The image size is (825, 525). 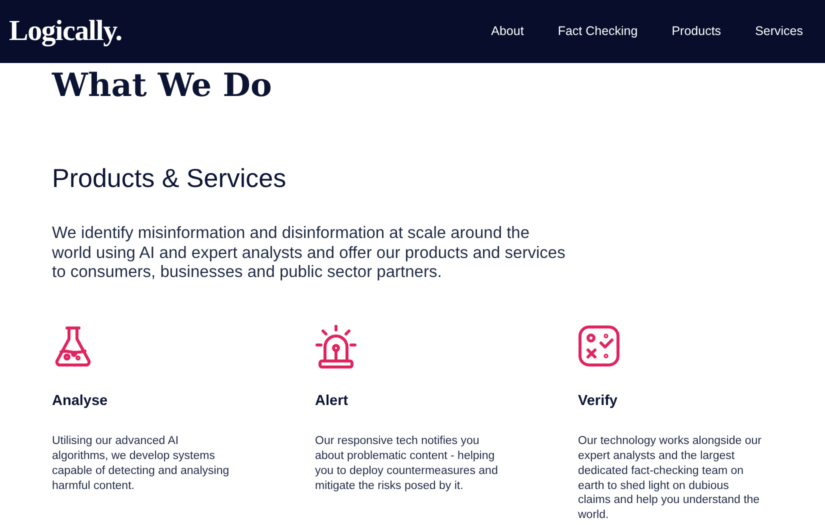 I want to click on feature-description: Utilising our advanced AI algorithms, we develop systems capable of detecting and analysing harmful content., so click(x=141, y=464).